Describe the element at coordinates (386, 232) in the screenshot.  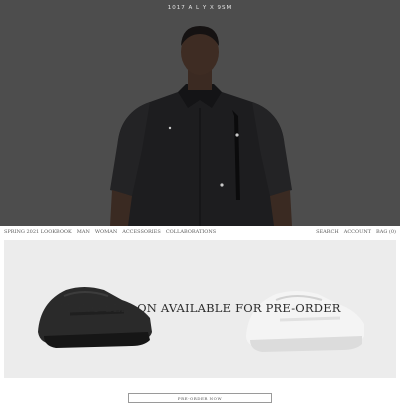
I see `bag-link: BAG (0)` at that location.